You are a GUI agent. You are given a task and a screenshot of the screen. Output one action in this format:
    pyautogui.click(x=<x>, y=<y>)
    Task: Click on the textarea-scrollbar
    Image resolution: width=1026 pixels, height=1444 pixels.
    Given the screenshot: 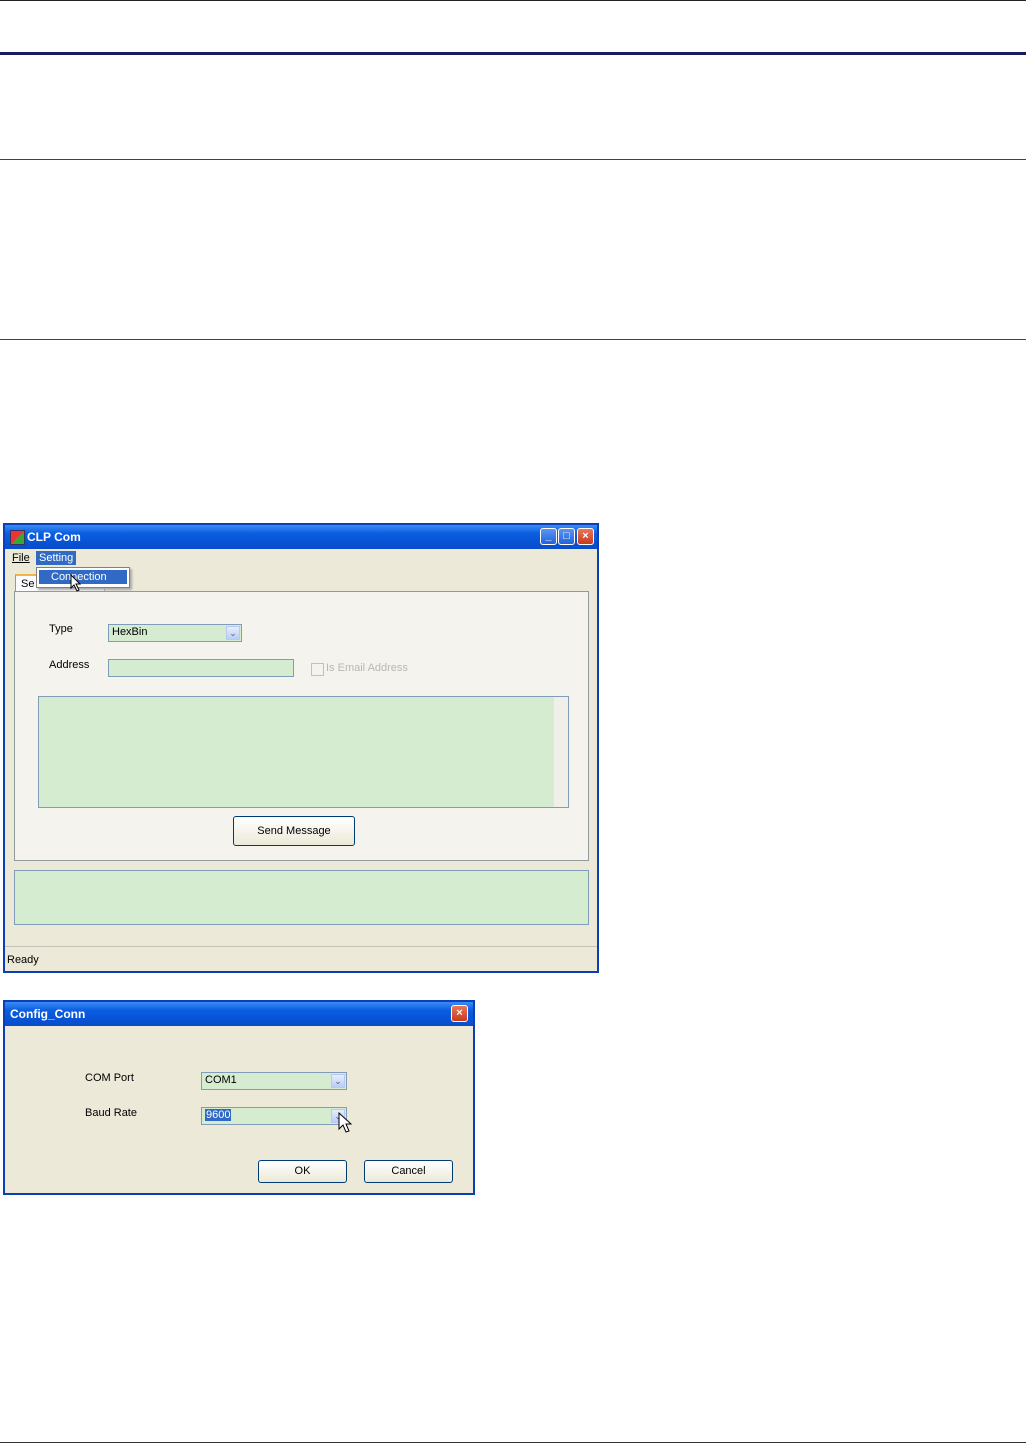 What is the action you would take?
    pyautogui.click(x=560, y=752)
    